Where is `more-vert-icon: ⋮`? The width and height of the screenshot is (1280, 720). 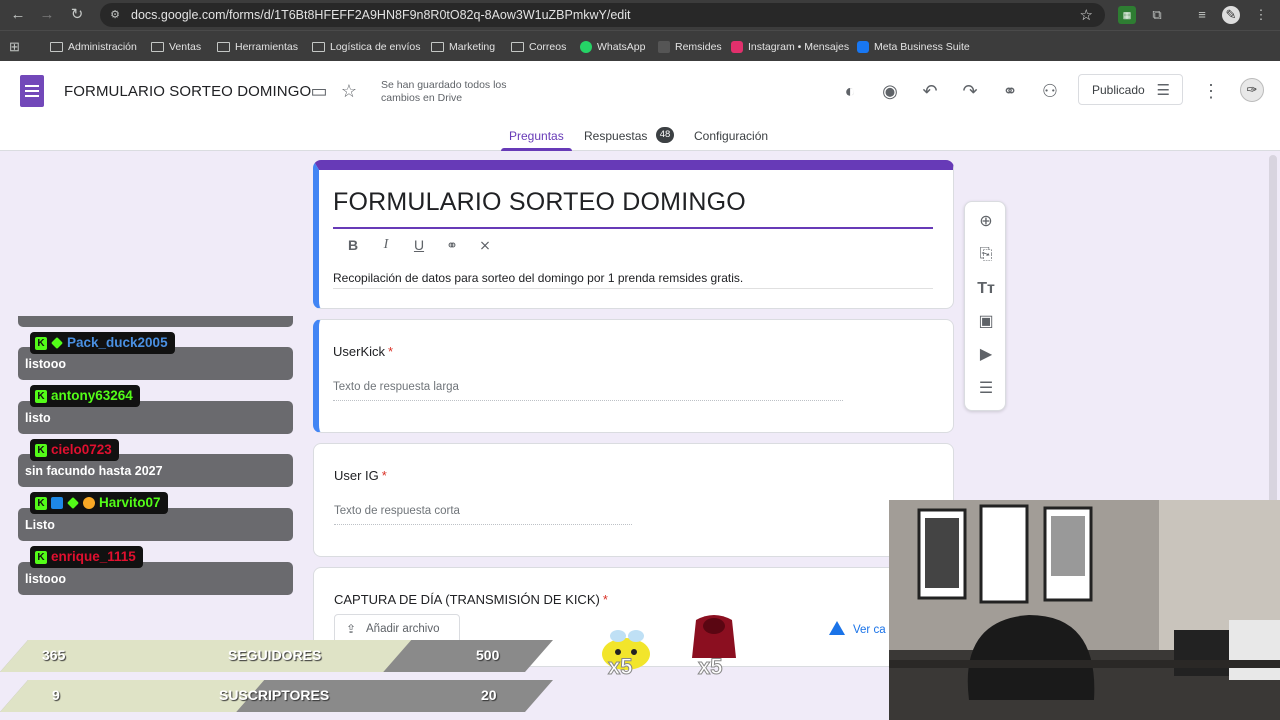 more-vert-icon: ⋮ is located at coordinates (1211, 91).